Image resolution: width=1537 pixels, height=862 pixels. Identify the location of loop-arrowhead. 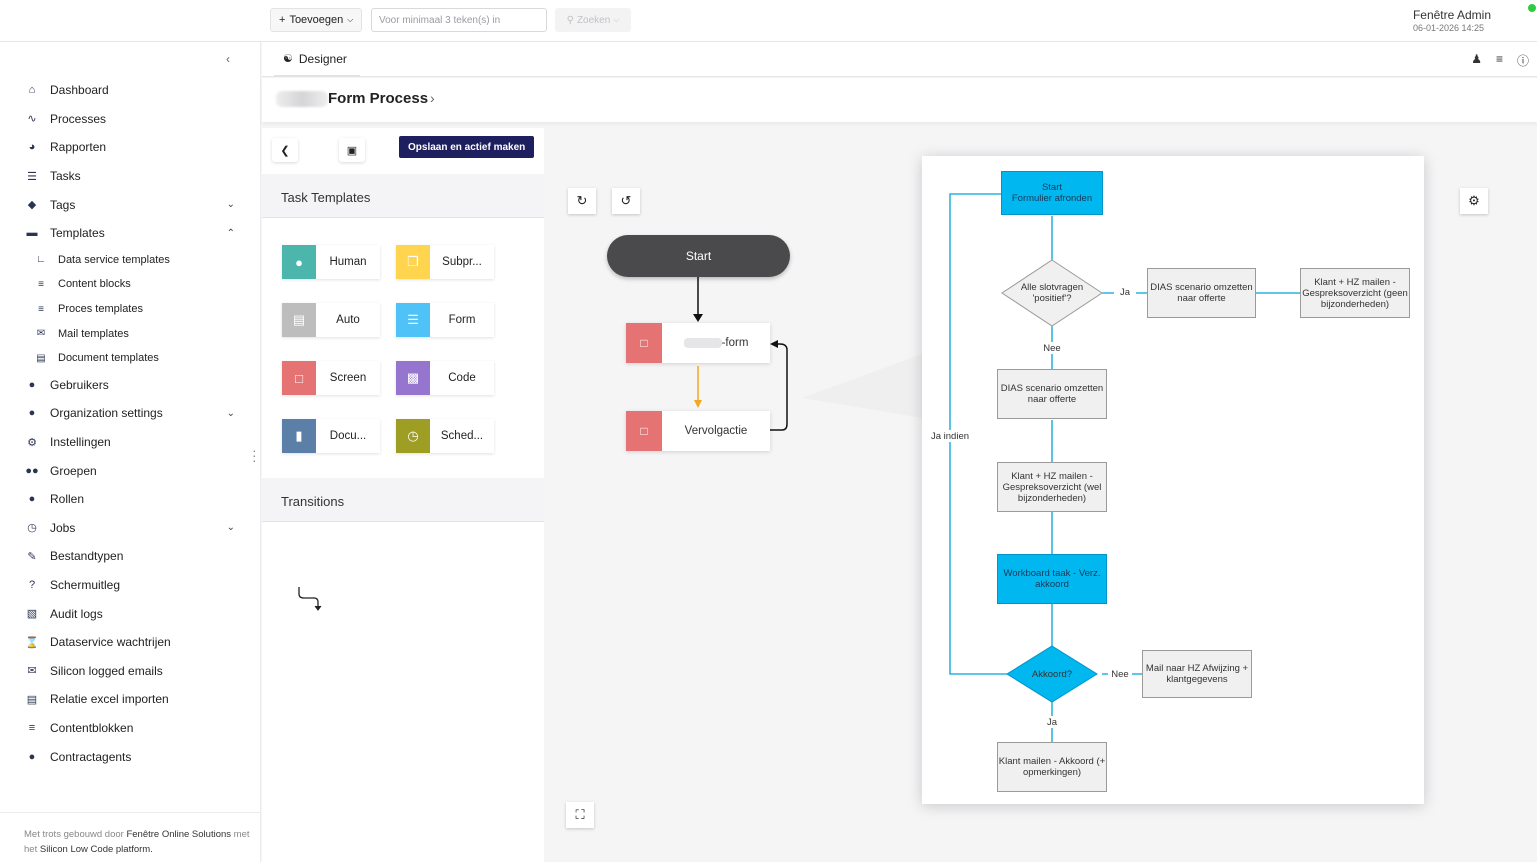
(774, 344).